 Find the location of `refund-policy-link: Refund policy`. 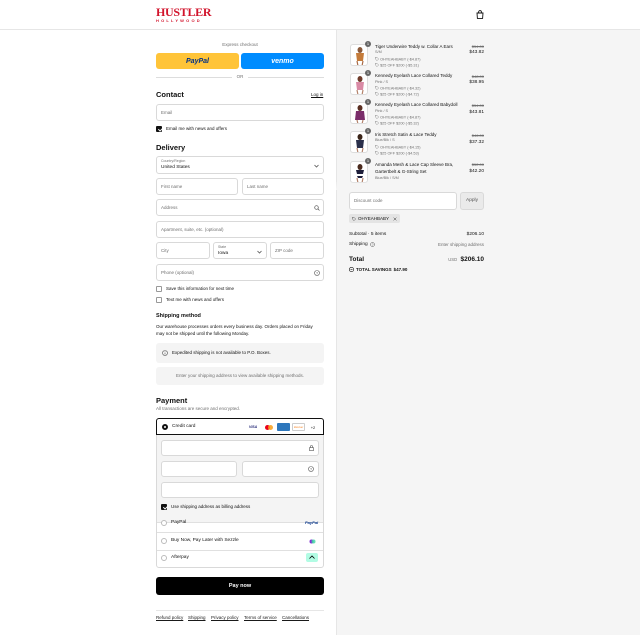

refund-policy-link: Refund policy is located at coordinates (169, 617).